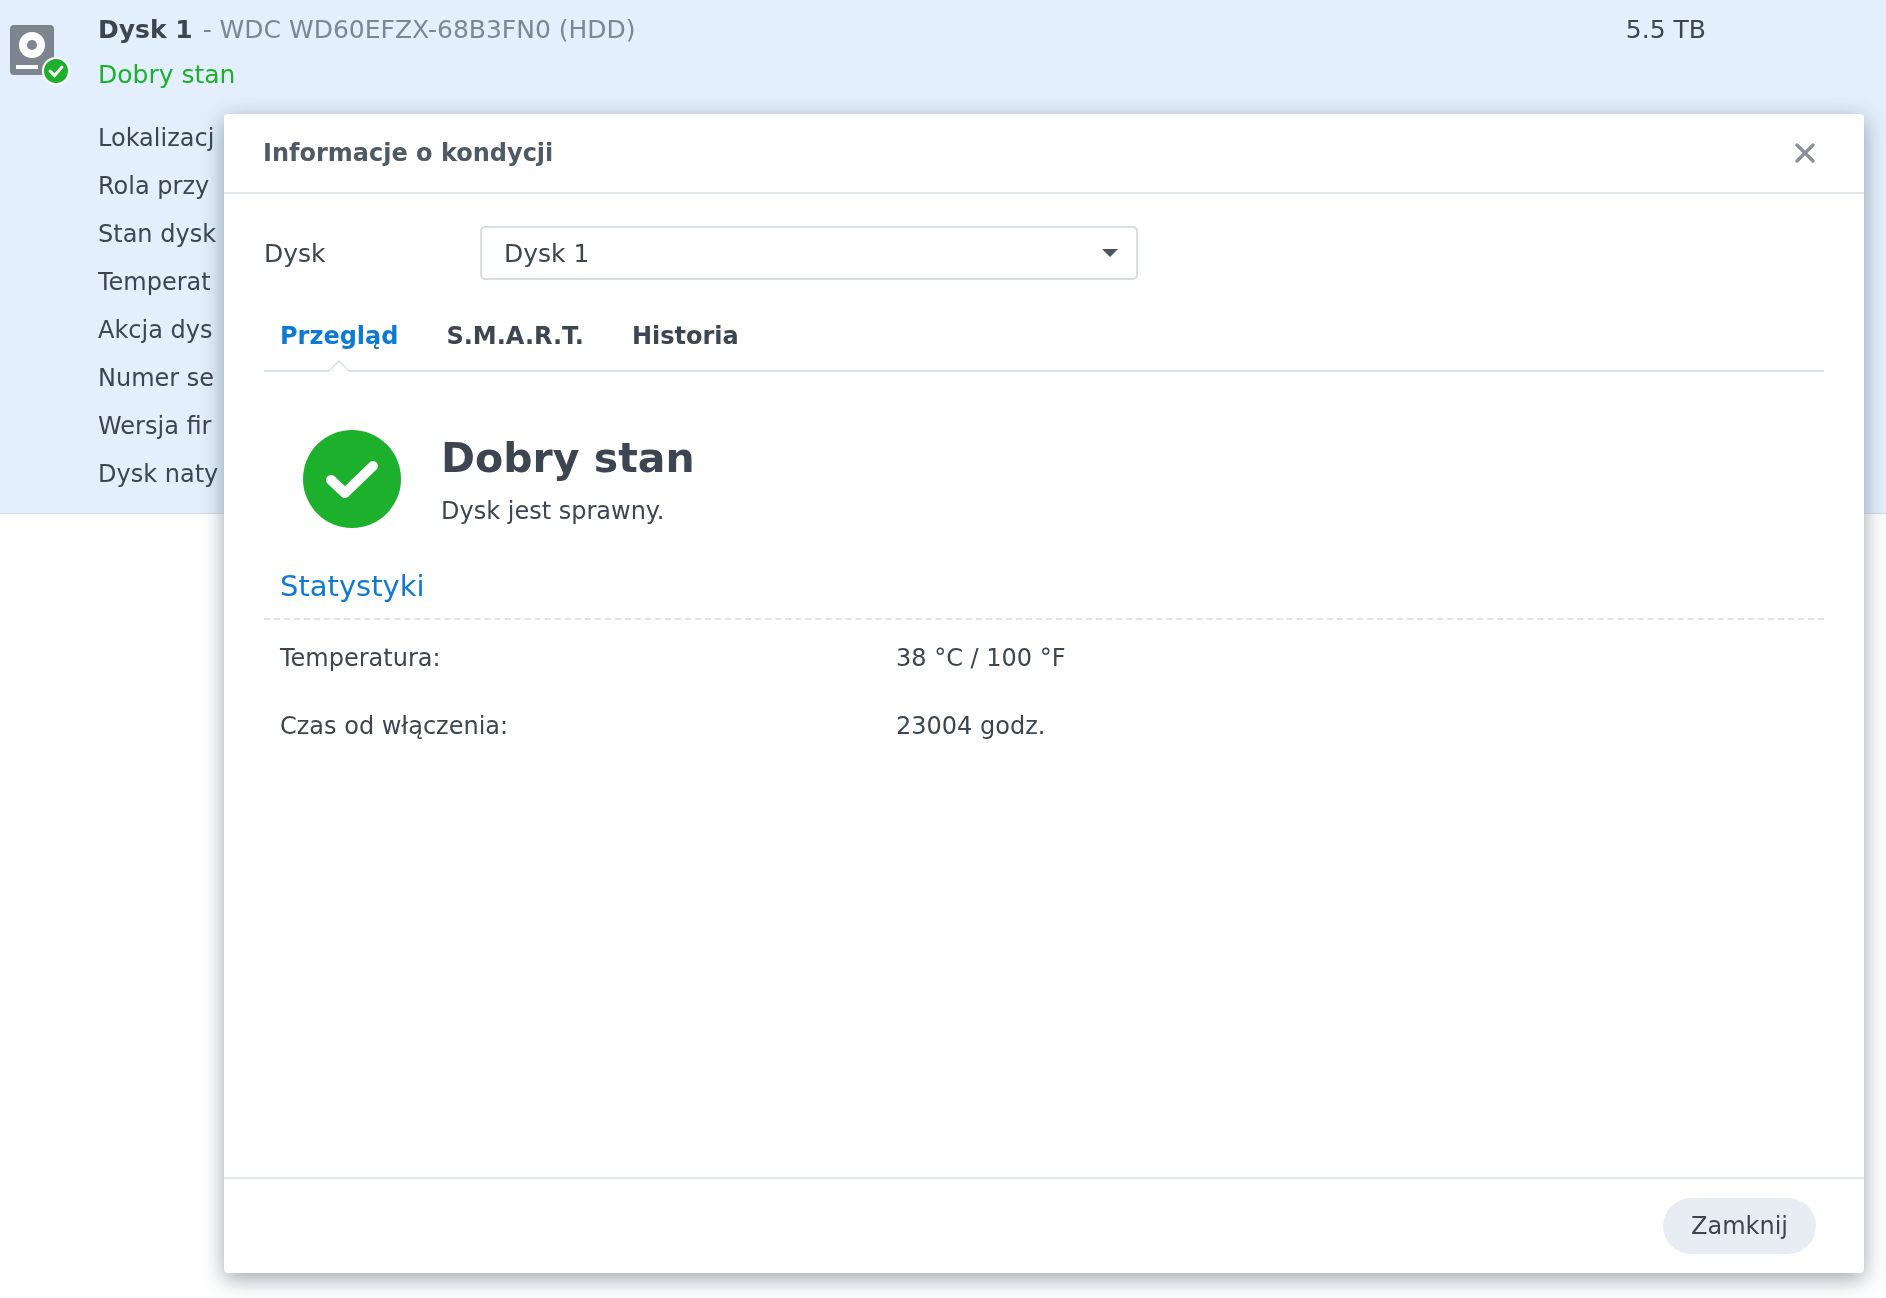  What do you see at coordinates (155, 426) in the screenshot?
I see `detail-label: Wersja fir` at bounding box center [155, 426].